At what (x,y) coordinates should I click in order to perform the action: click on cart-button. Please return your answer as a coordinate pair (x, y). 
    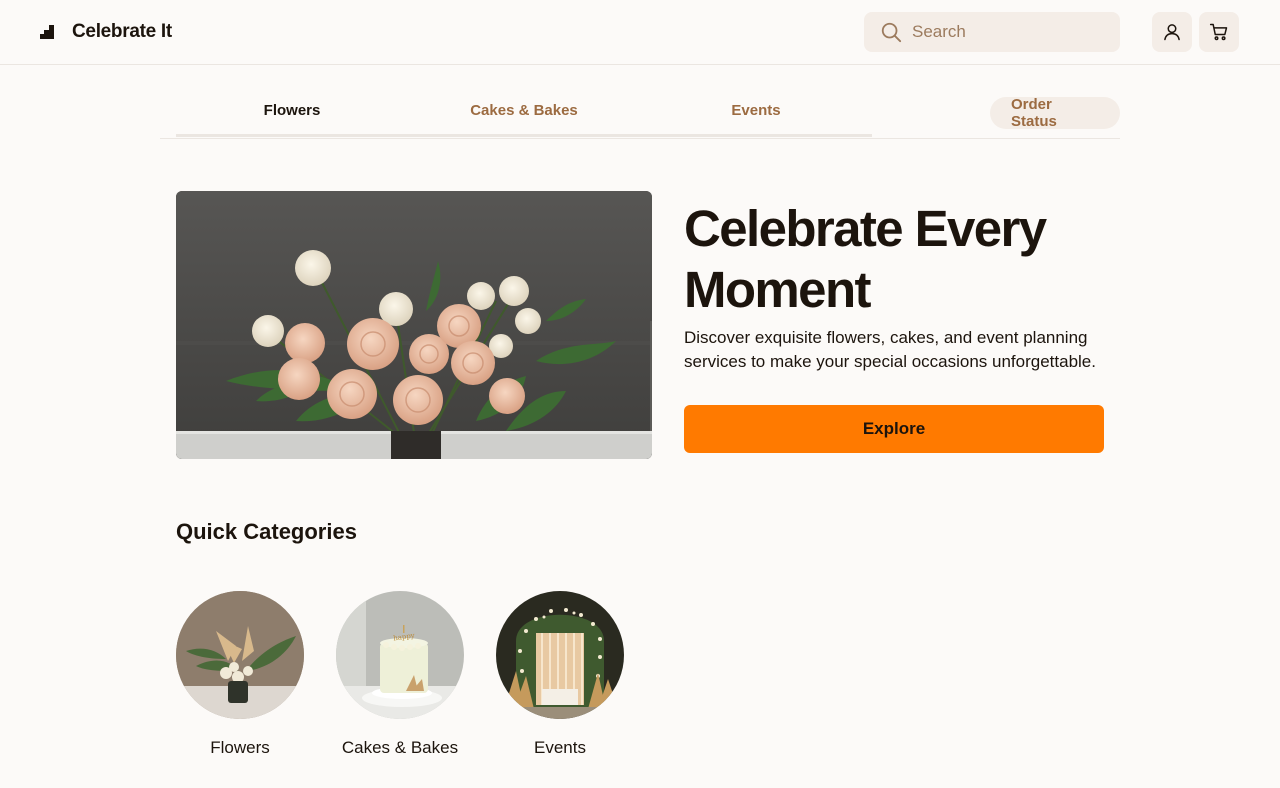
    Looking at the image, I should click on (1219, 32).